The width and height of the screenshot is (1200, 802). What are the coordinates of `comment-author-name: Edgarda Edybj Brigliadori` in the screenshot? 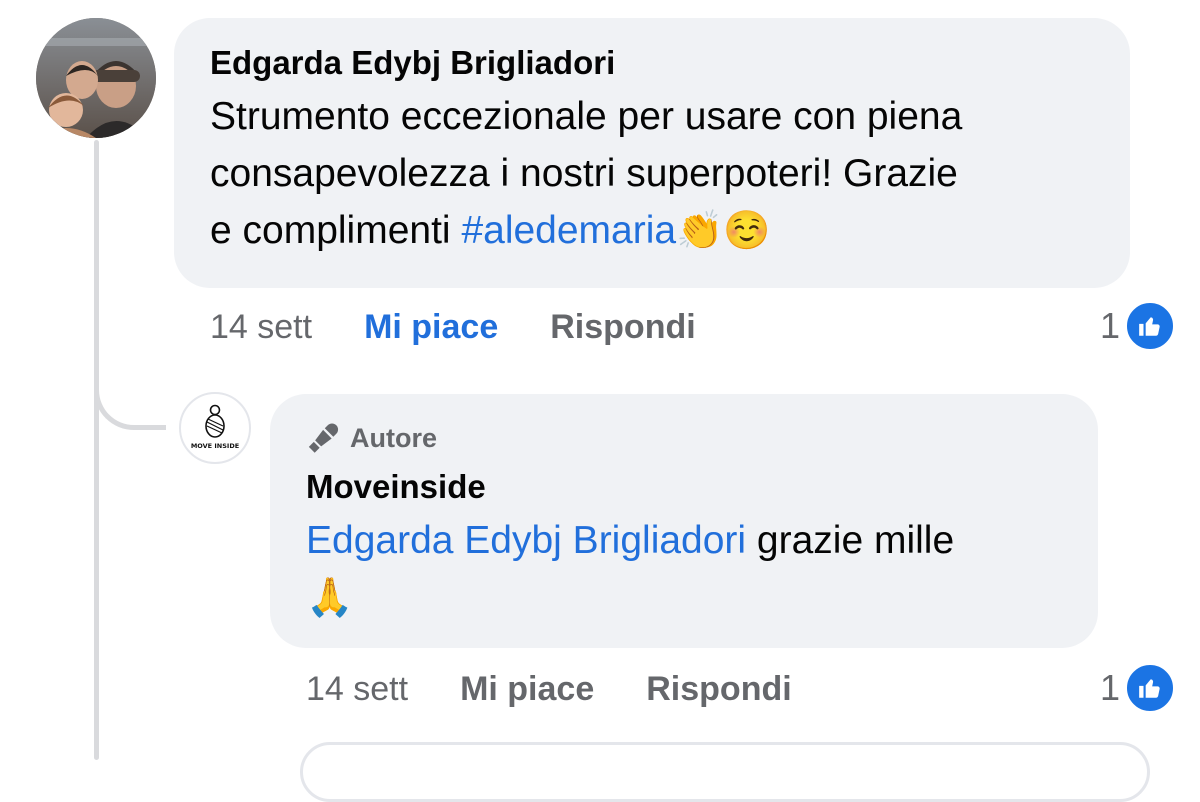 It's located at (652, 63).